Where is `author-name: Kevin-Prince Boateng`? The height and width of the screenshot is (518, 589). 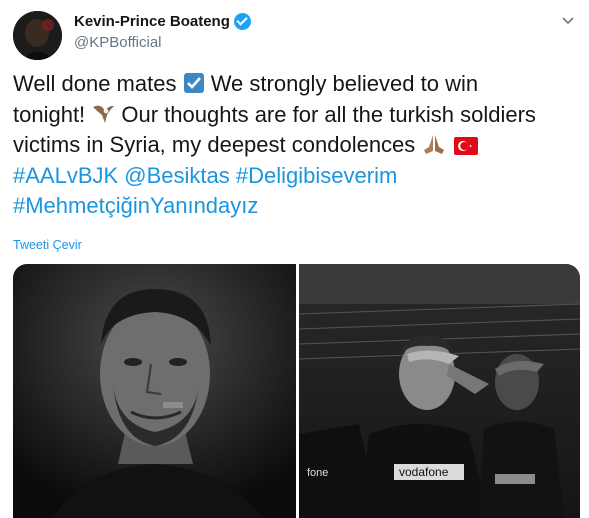 author-name: Kevin-Prince Boateng is located at coordinates (162, 21).